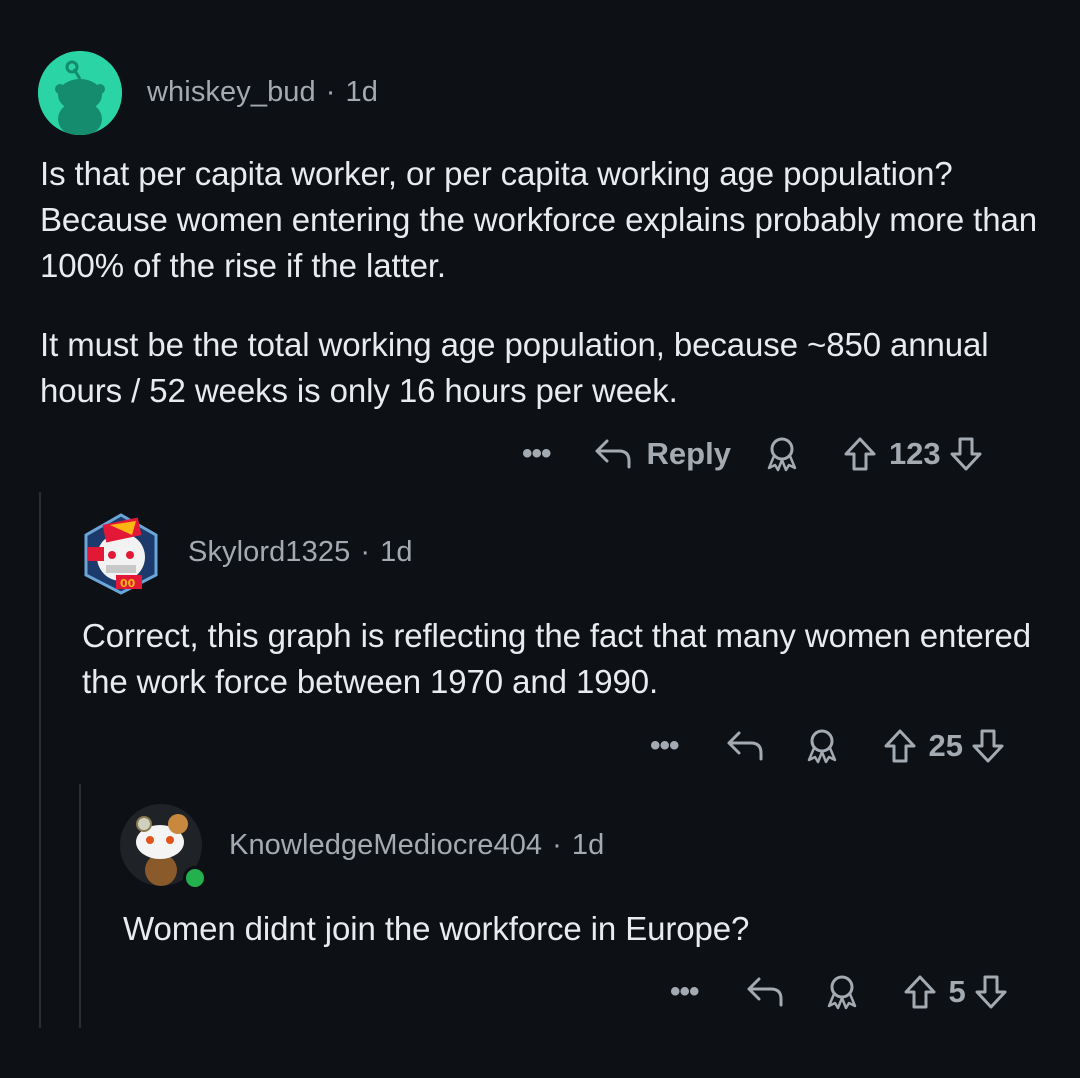  What do you see at coordinates (688, 453) in the screenshot?
I see `reply-label: Reply` at bounding box center [688, 453].